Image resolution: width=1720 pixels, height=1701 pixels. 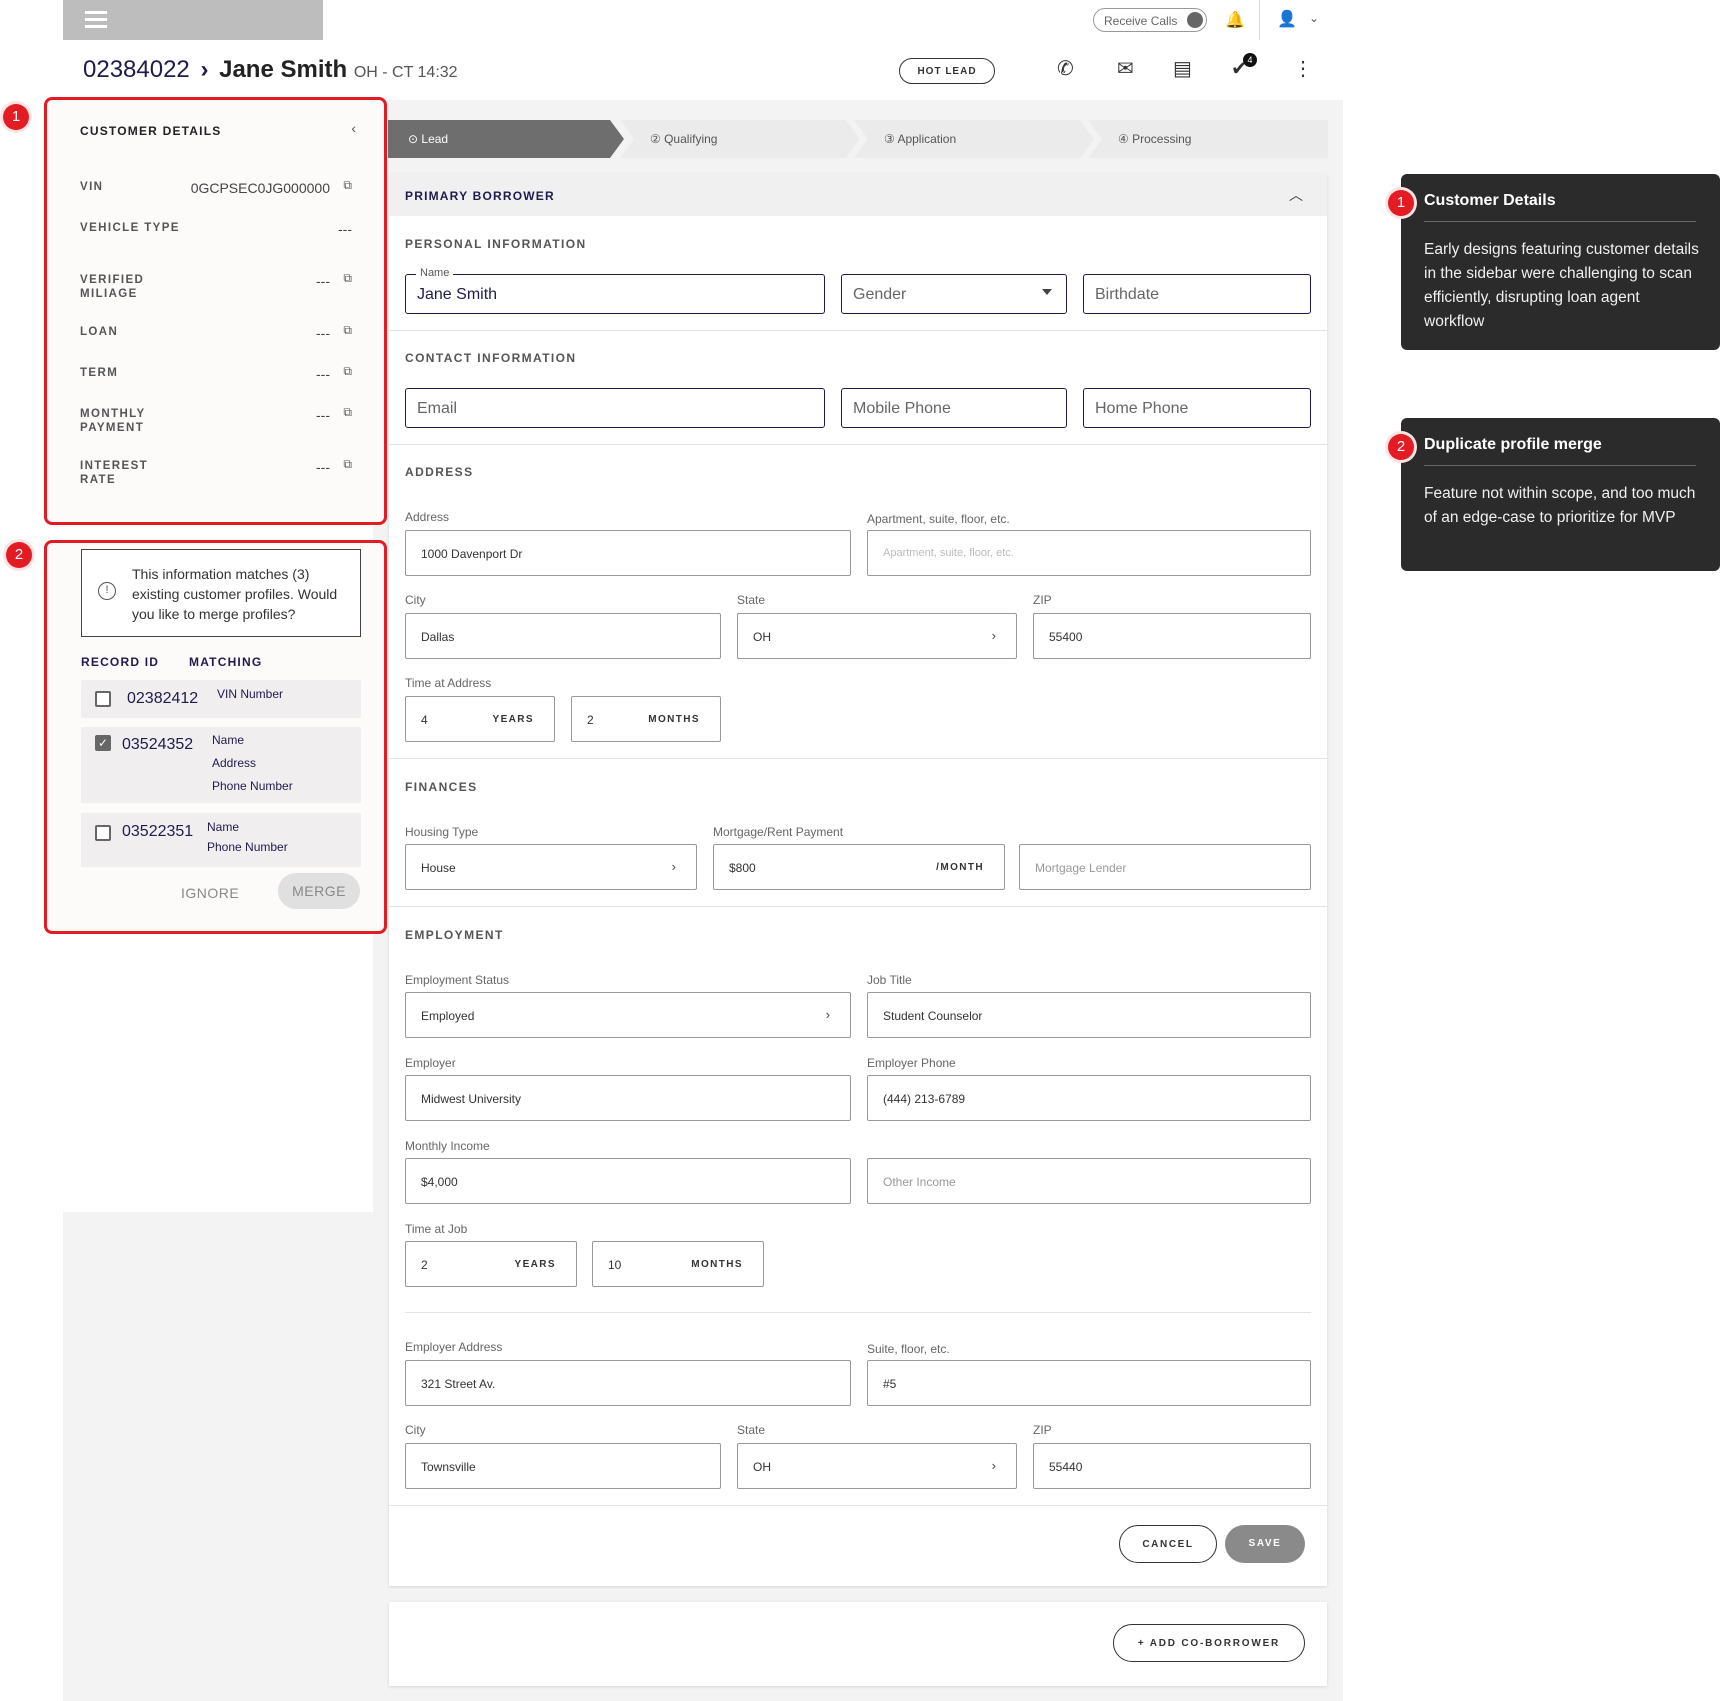 I want to click on record-id: 02384022, so click(x=136, y=69).